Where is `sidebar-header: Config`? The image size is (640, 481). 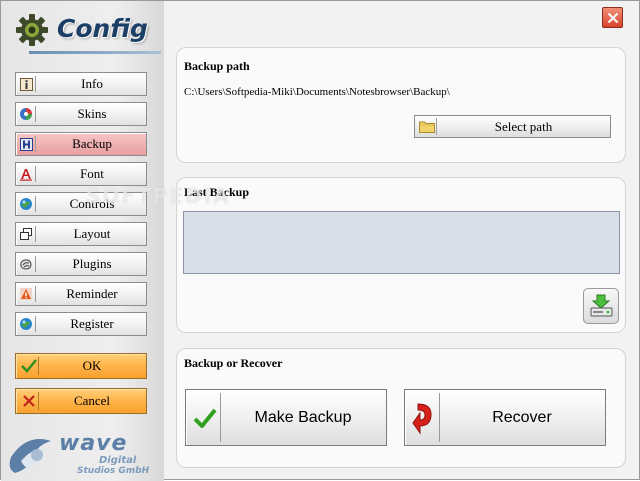 sidebar-header: Config is located at coordinates (82, 29).